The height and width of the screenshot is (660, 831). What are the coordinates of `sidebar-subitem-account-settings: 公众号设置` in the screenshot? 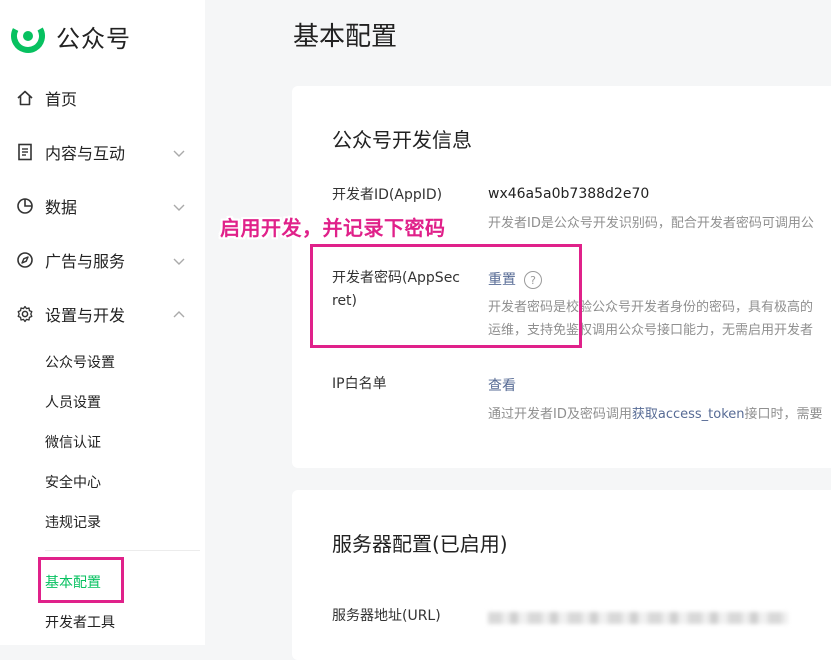 It's located at (80, 362).